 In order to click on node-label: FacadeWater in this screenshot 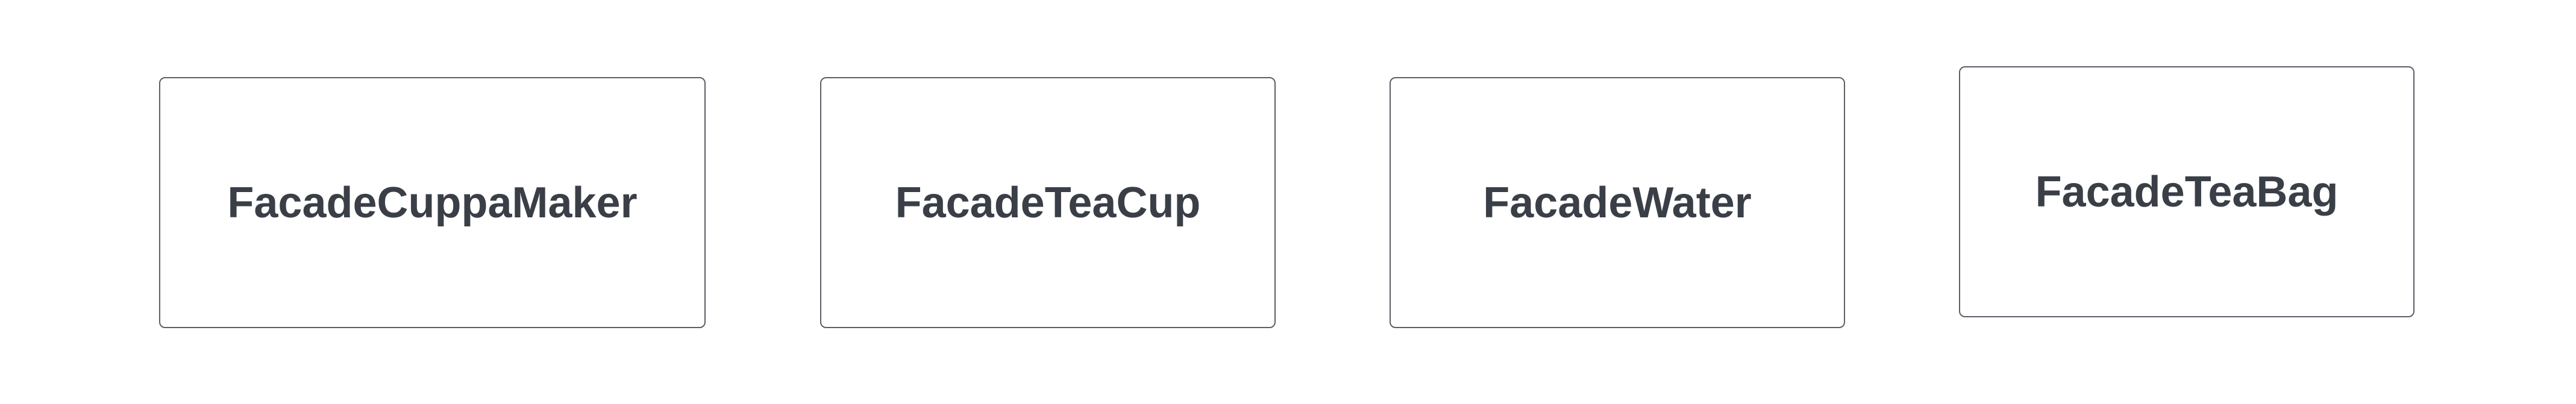, I will do `click(1617, 202)`.